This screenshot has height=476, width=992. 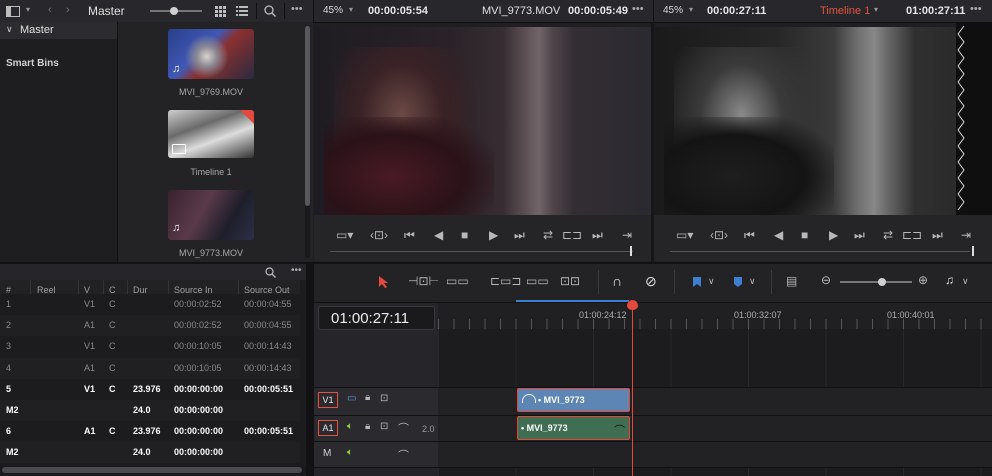 I want to click on thumb-size-slider, so click(x=176, y=11).